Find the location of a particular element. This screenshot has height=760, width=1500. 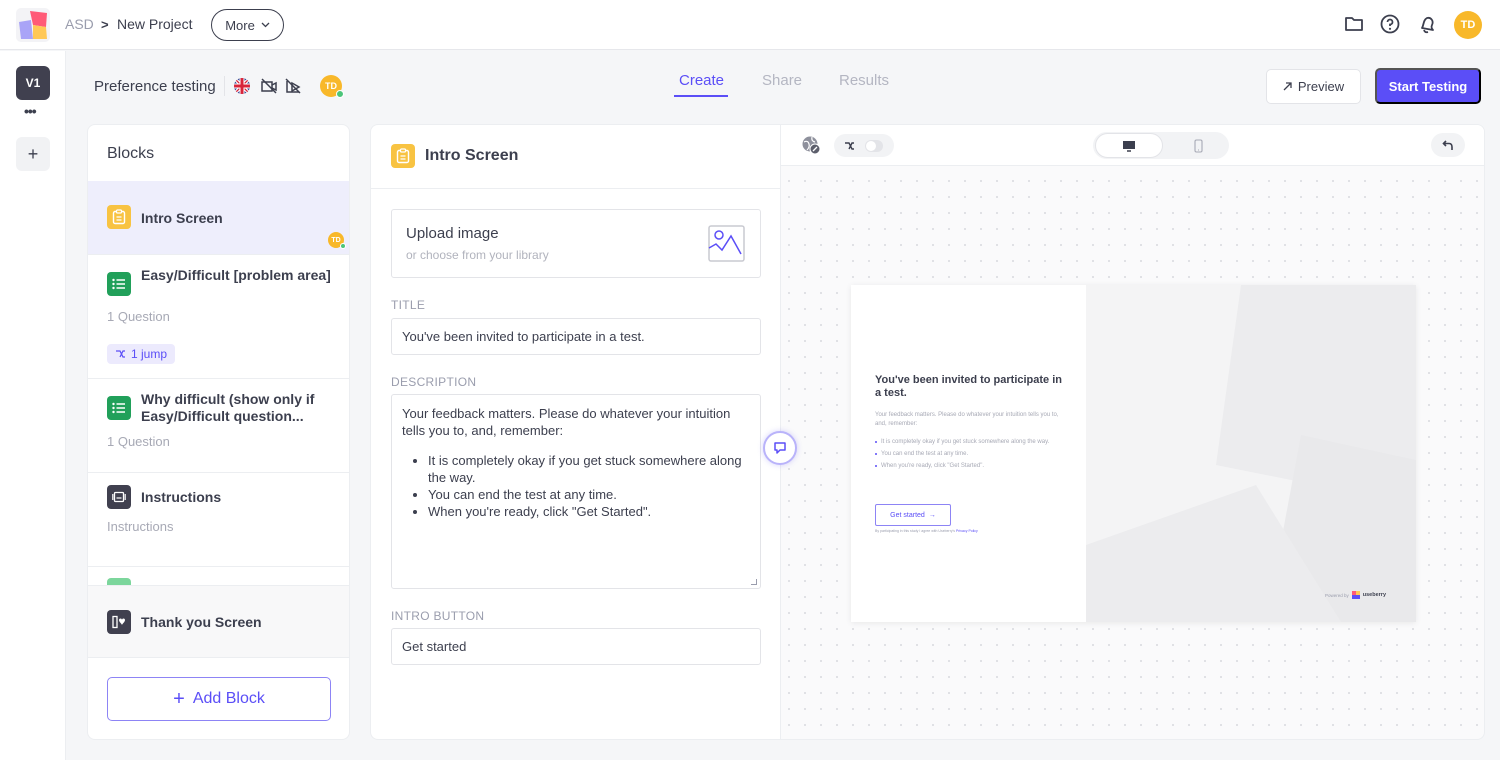

title-field-label: TITLE is located at coordinates (408, 305).